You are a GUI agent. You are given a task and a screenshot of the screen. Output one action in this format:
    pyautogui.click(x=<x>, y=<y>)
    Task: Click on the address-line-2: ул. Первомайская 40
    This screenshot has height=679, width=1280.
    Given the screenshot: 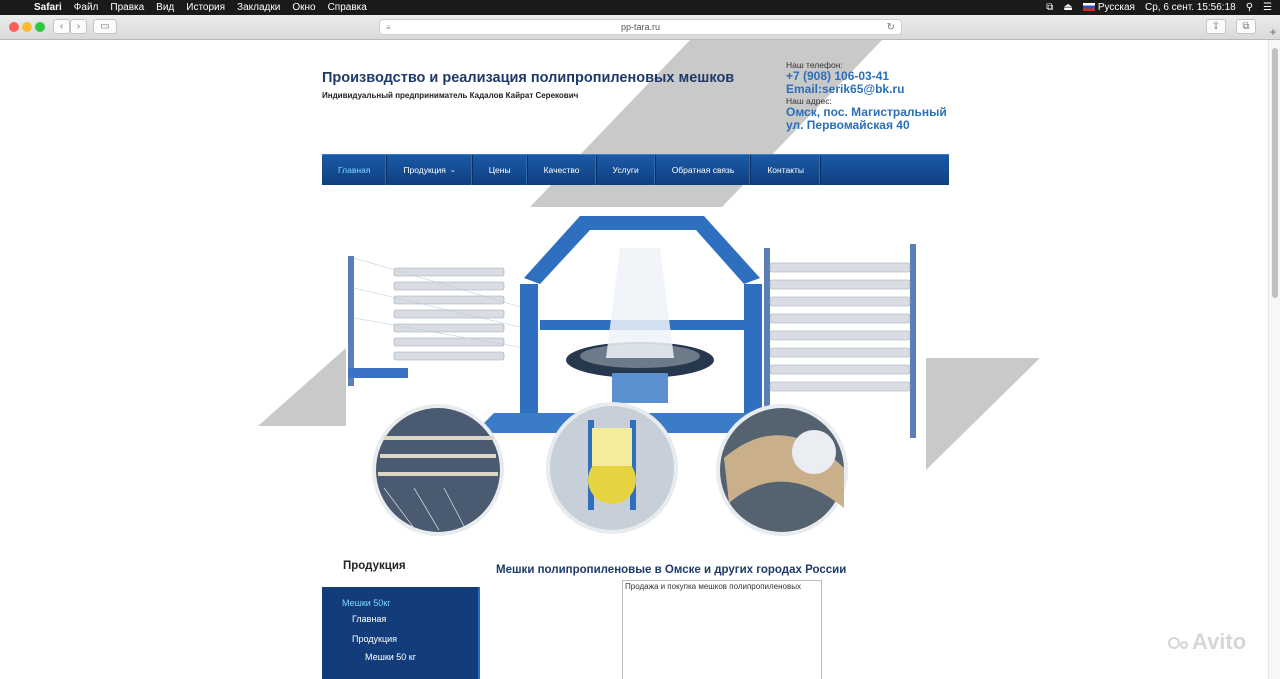 What is the action you would take?
    pyautogui.click(x=848, y=125)
    